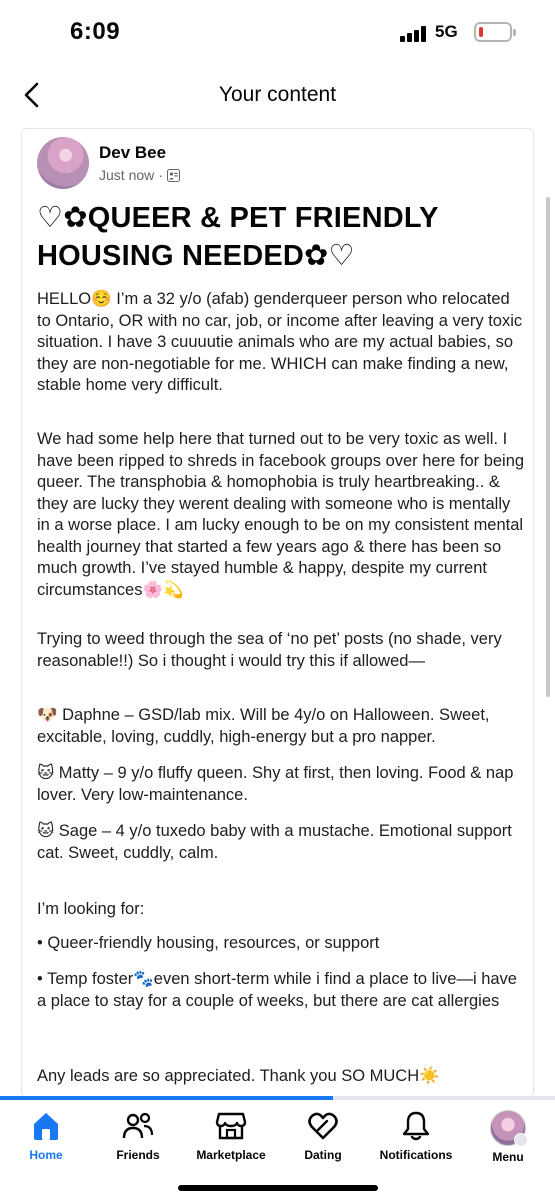 The image size is (555, 1200). Describe the element at coordinates (323, 1155) in the screenshot. I see `nav-label: Dating` at that location.